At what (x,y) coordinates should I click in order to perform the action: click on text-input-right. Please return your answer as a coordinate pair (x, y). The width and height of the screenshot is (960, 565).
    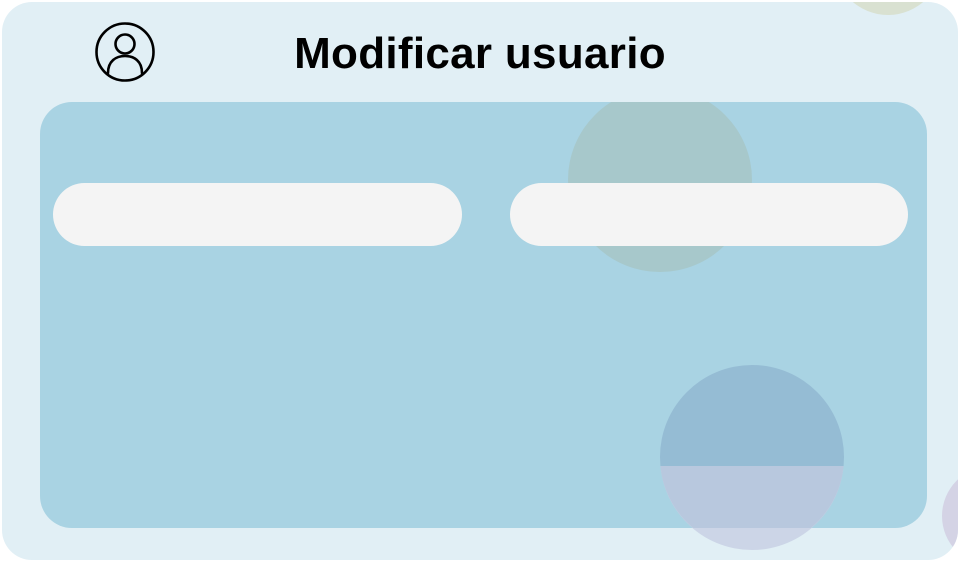
    Looking at the image, I should click on (709, 214).